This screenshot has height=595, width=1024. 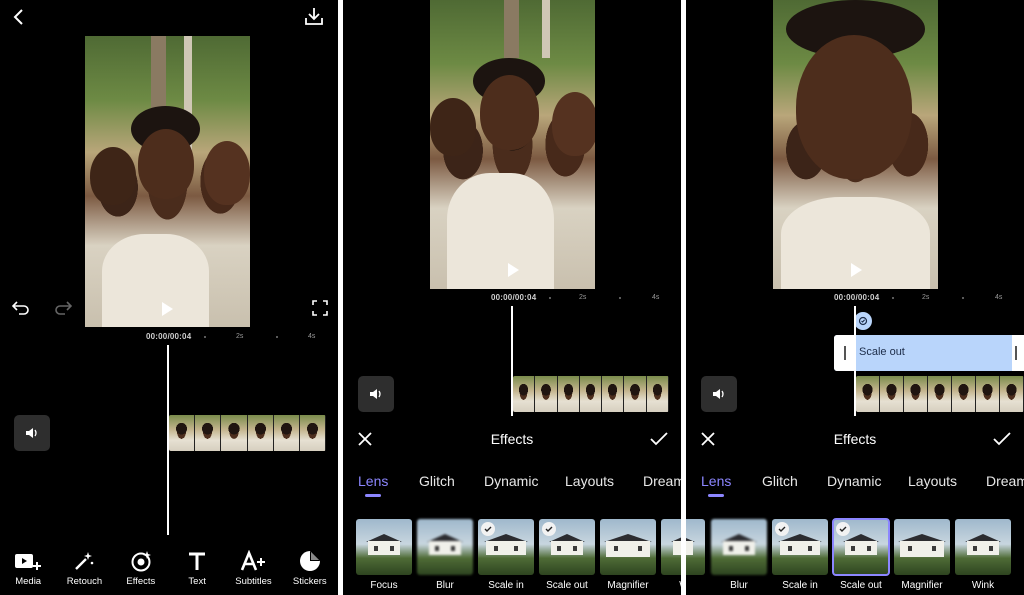 What do you see at coordinates (28, 581) in the screenshot?
I see `tool-label: Media` at bounding box center [28, 581].